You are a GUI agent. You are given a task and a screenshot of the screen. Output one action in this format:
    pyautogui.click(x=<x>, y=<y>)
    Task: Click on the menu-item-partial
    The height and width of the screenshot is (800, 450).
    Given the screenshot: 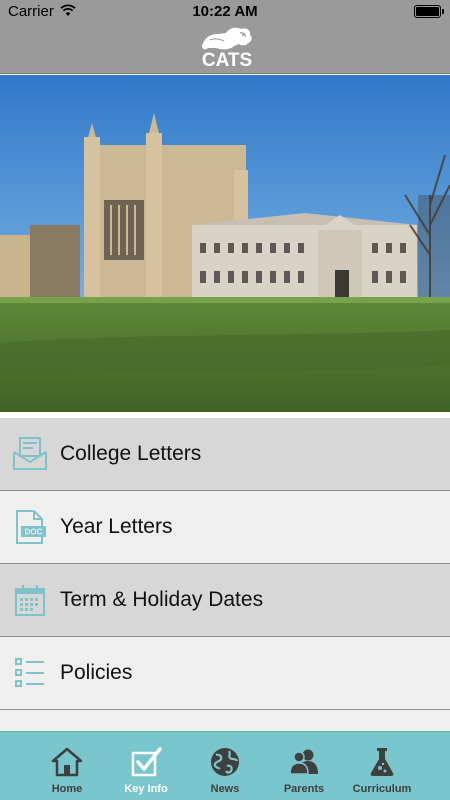 What is the action you would take?
    pyautogui.click(x=225, y=720)
    